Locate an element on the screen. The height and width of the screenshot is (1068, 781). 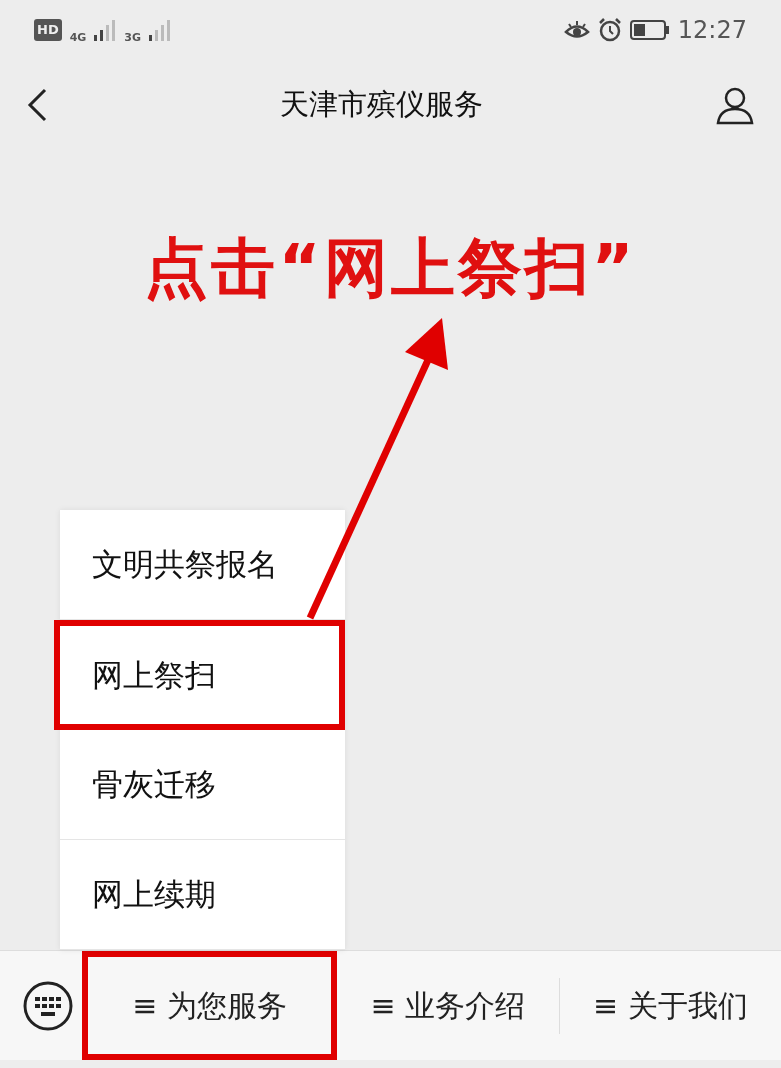
annotation-text: 点击“网上祭扫” is located at coordinates (390, 268).